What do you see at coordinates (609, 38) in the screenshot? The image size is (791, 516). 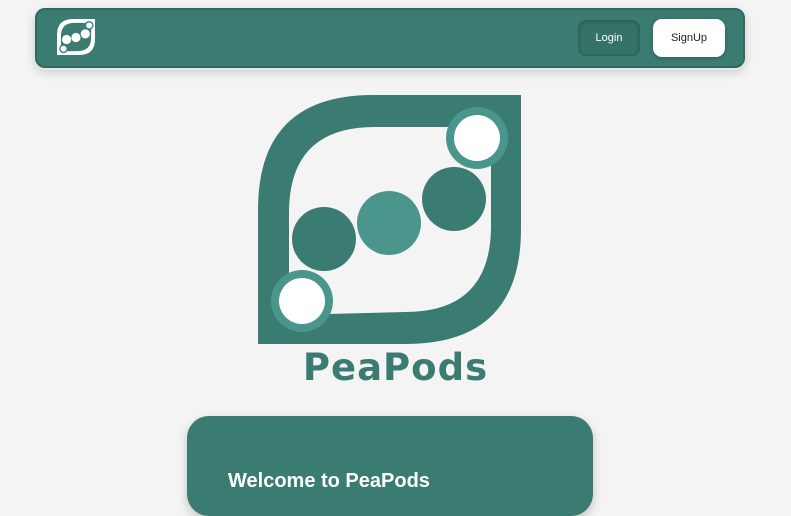 I see `login-button: Login` at bounding box center [609, 38].